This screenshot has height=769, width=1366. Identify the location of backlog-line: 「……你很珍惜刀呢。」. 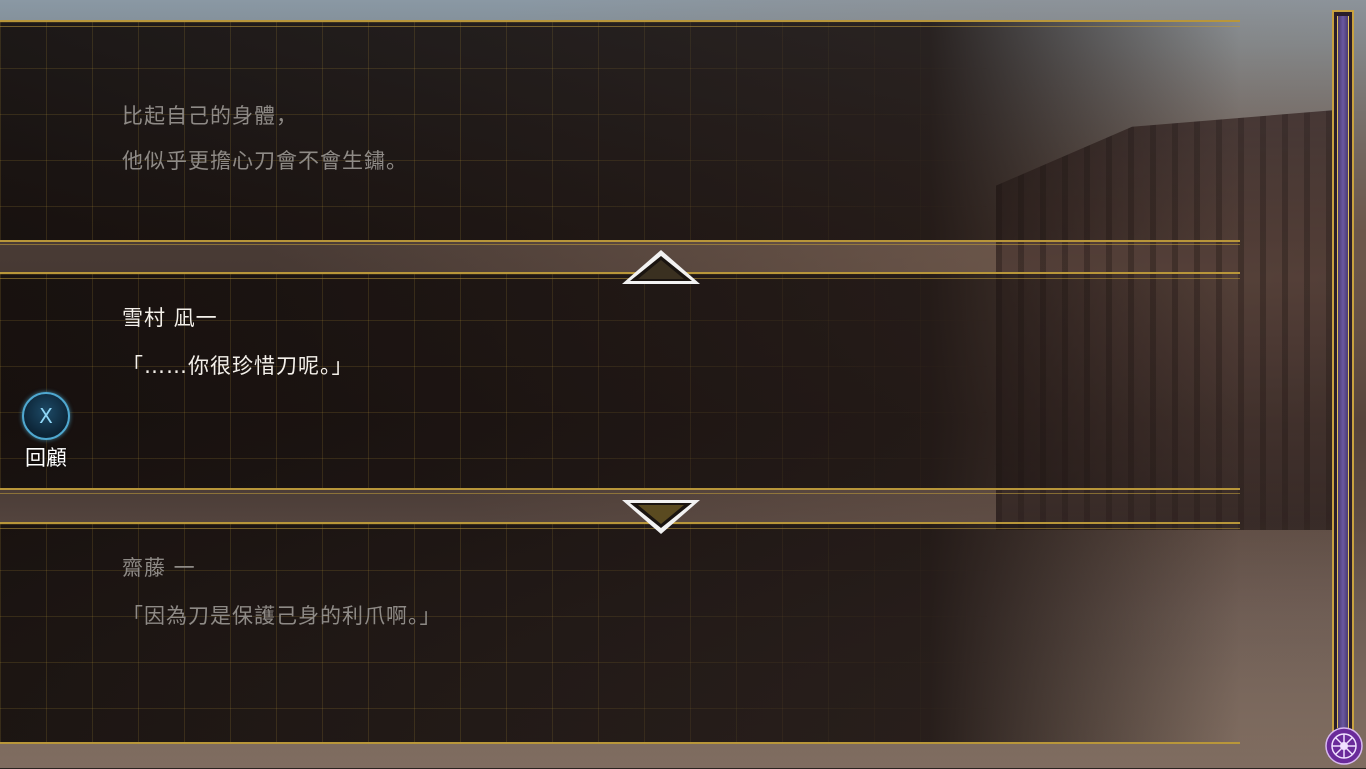
(238, 366).